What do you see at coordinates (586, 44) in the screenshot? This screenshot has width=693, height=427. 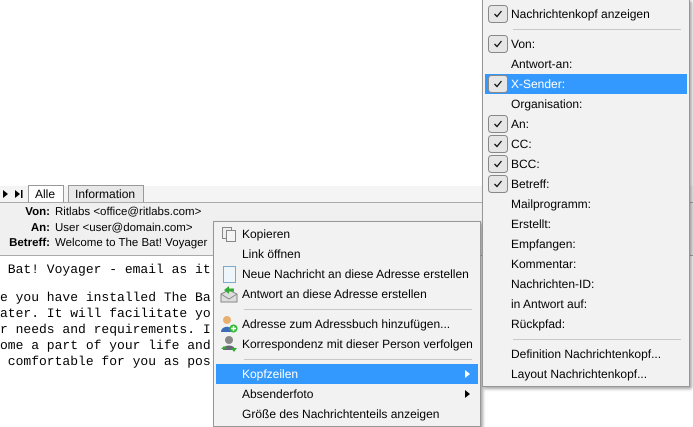 I see `menu-item: Von:` at bounding box center [586, 44].